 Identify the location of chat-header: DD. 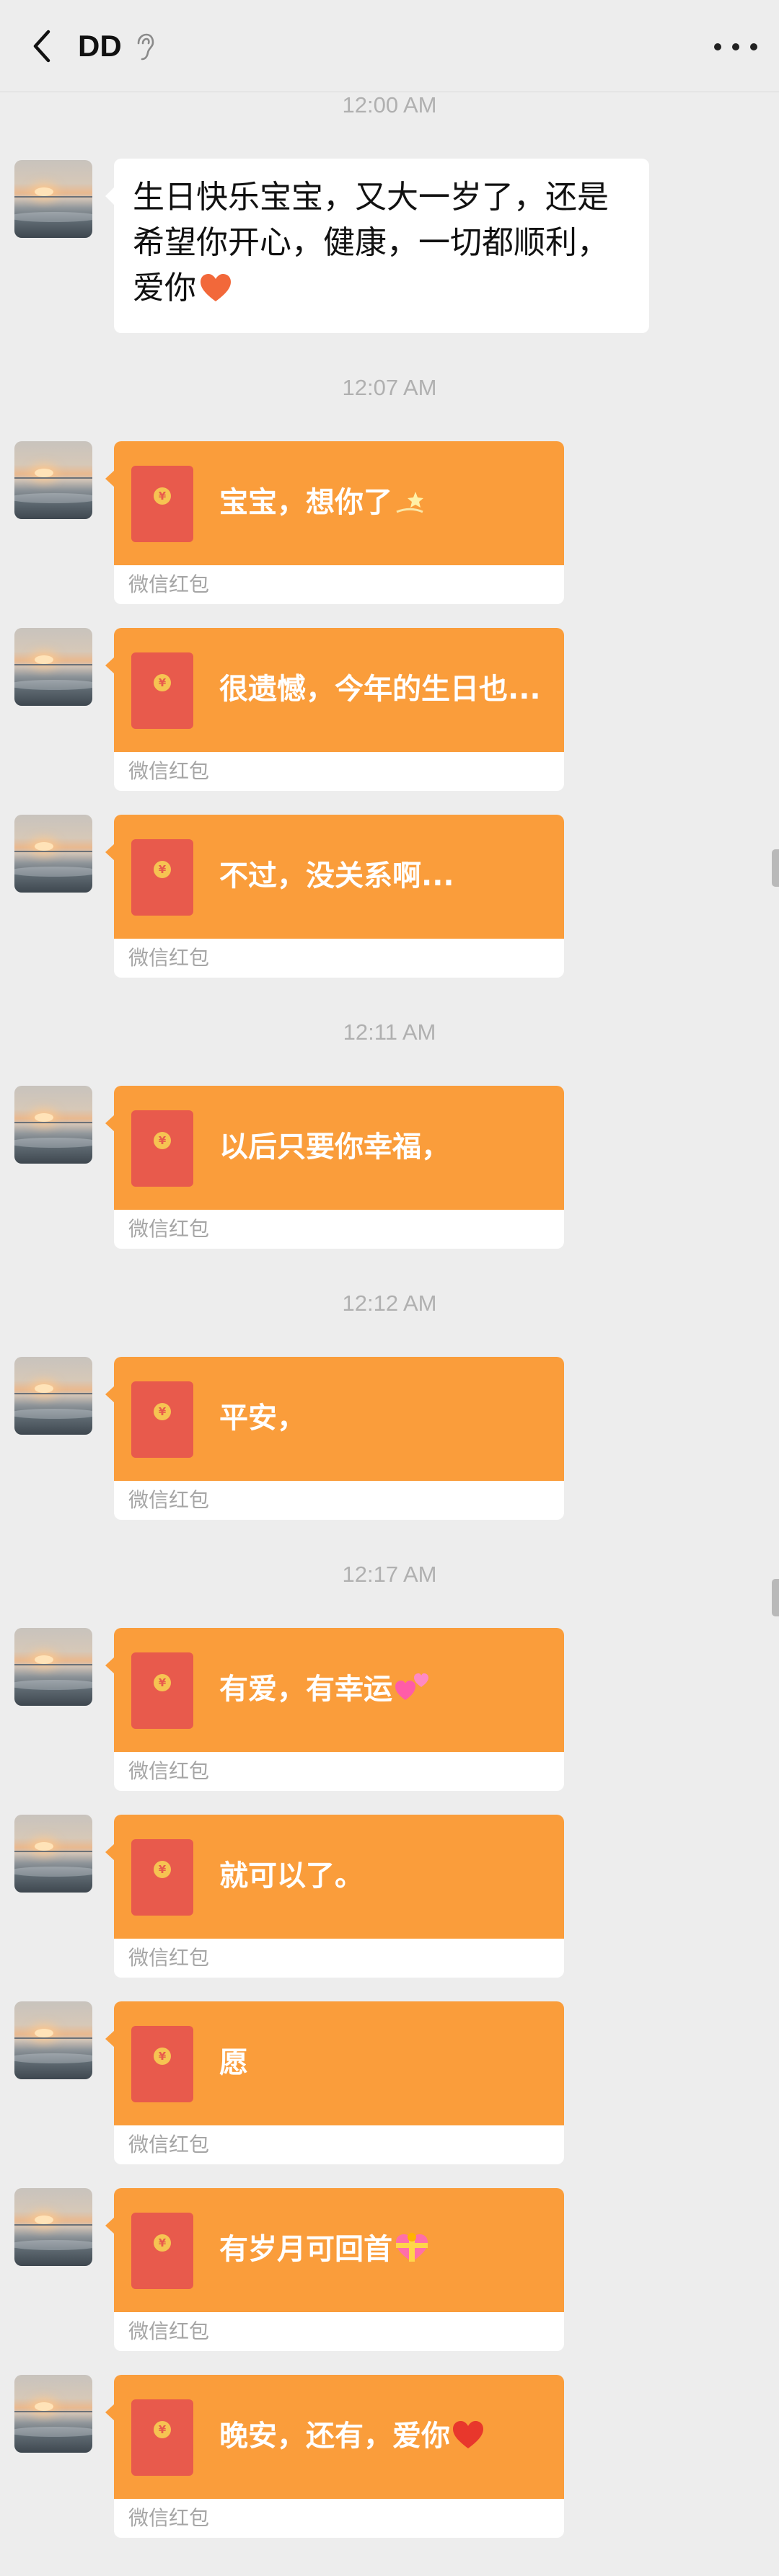
(389, 46).